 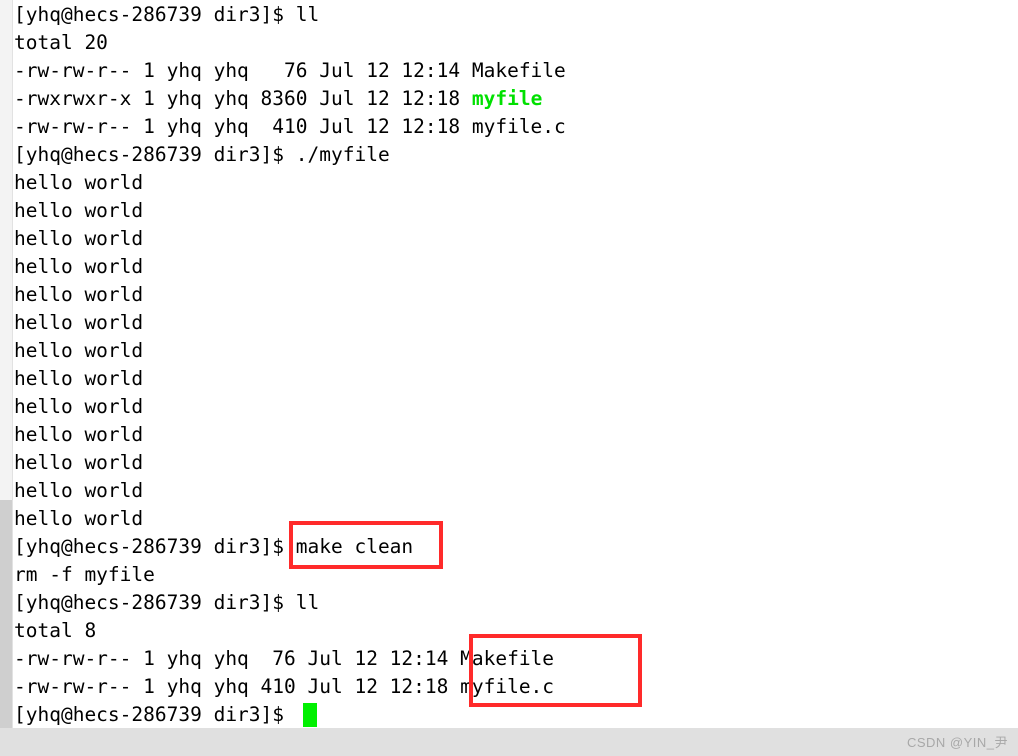 I want to click on terminal-line: rm -f myfile, so click(x=84, y=574).